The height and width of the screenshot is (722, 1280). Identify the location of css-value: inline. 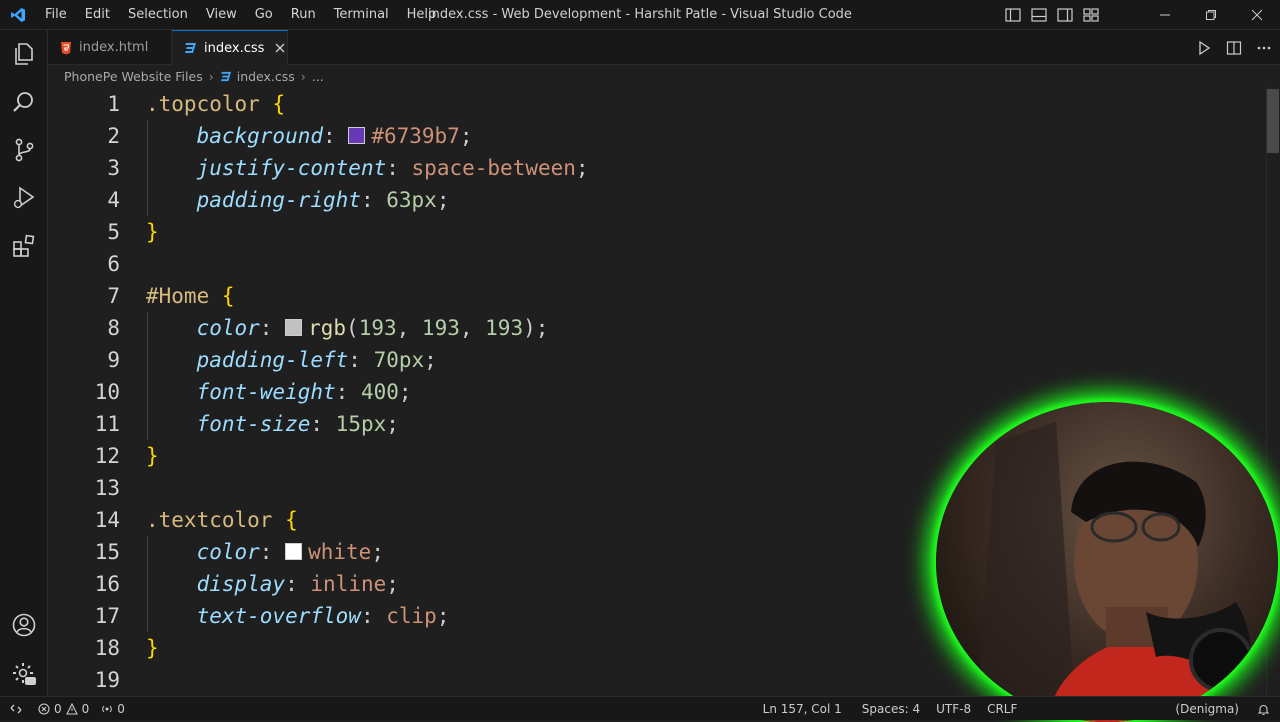
(348, 584).